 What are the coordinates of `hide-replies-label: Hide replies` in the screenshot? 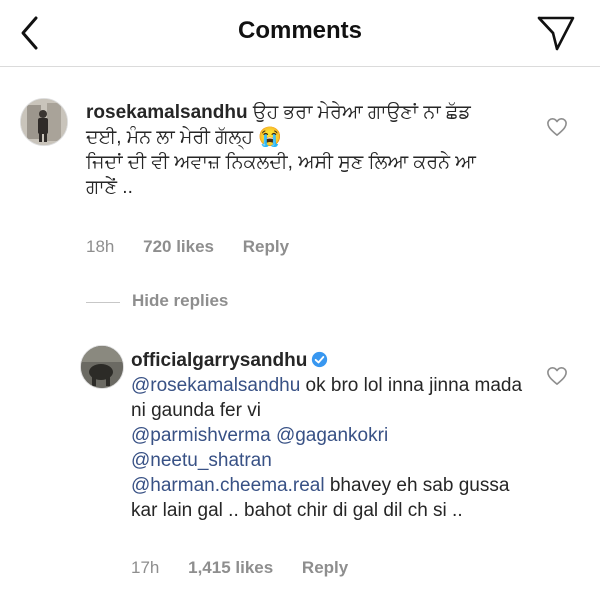 It's located at (180, 301).